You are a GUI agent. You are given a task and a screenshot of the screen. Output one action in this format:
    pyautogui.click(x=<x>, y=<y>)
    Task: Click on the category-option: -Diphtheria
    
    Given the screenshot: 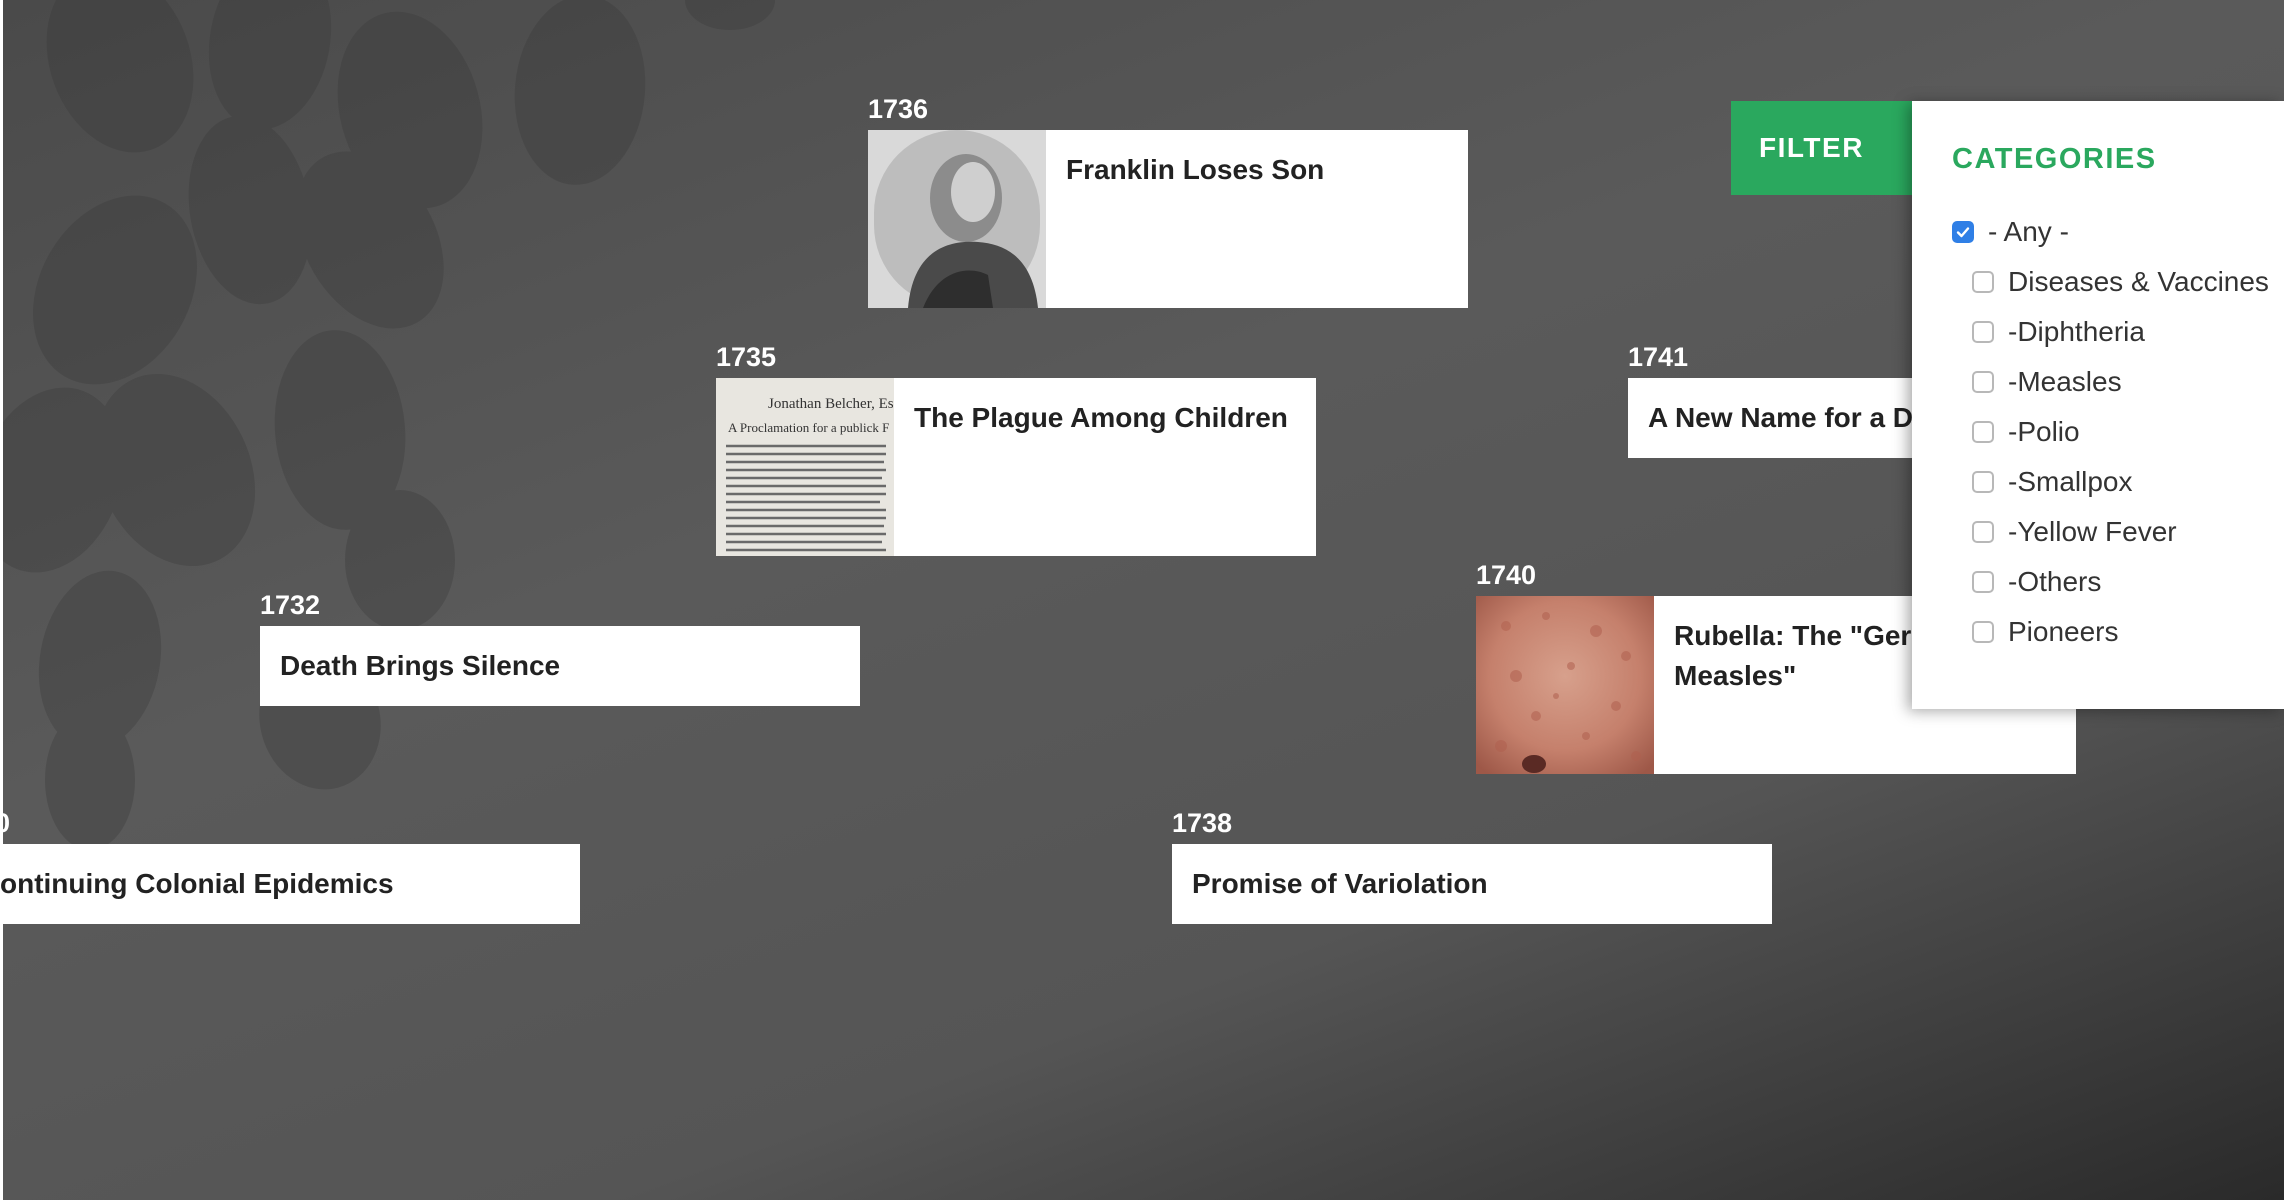 What is the action you would take?
    pyautogui.click(x=2098, y=332)
    